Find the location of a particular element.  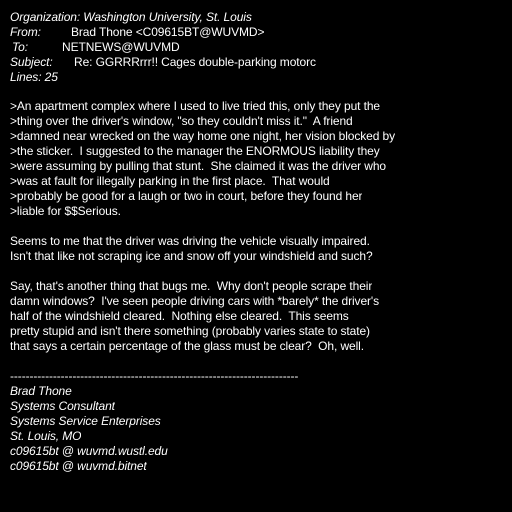

to-label: To: is located at coordinates (20, 47).